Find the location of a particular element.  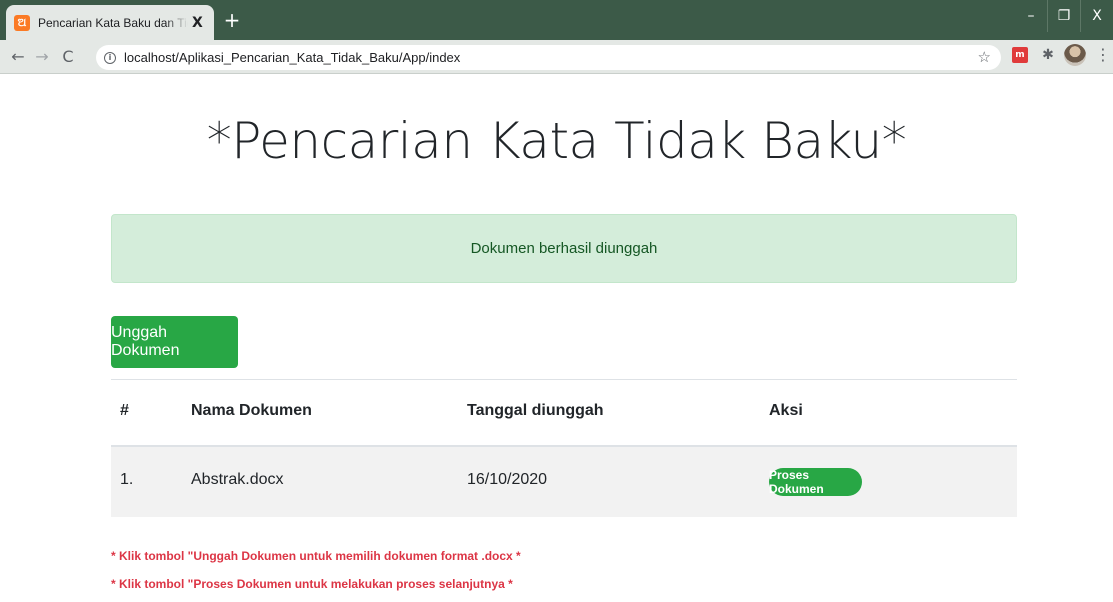

close-window-button: X is located at coordinates (1097, 16).